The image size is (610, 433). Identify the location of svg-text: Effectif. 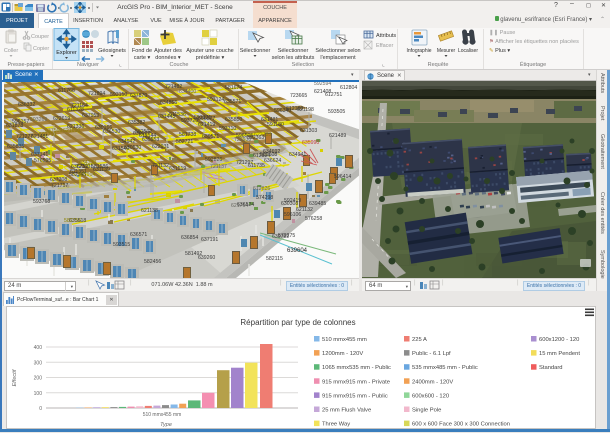
(15, 377).